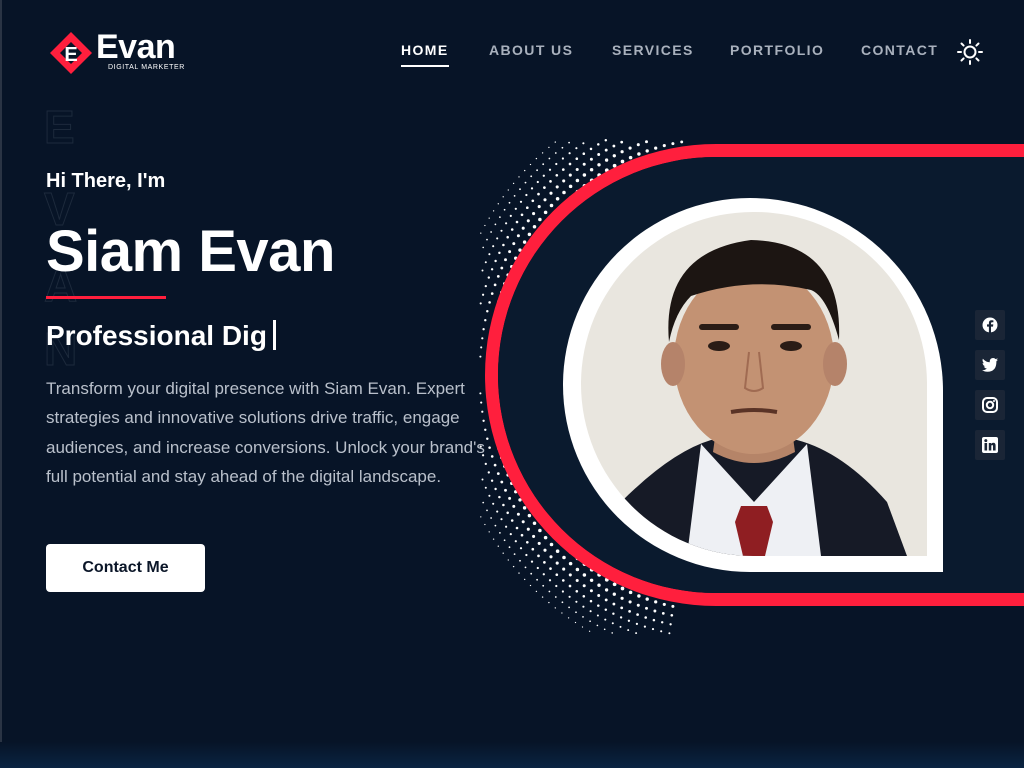 This screenshot has width=1024, height=768. I want to click on svg-text: E, so click(70, 55).